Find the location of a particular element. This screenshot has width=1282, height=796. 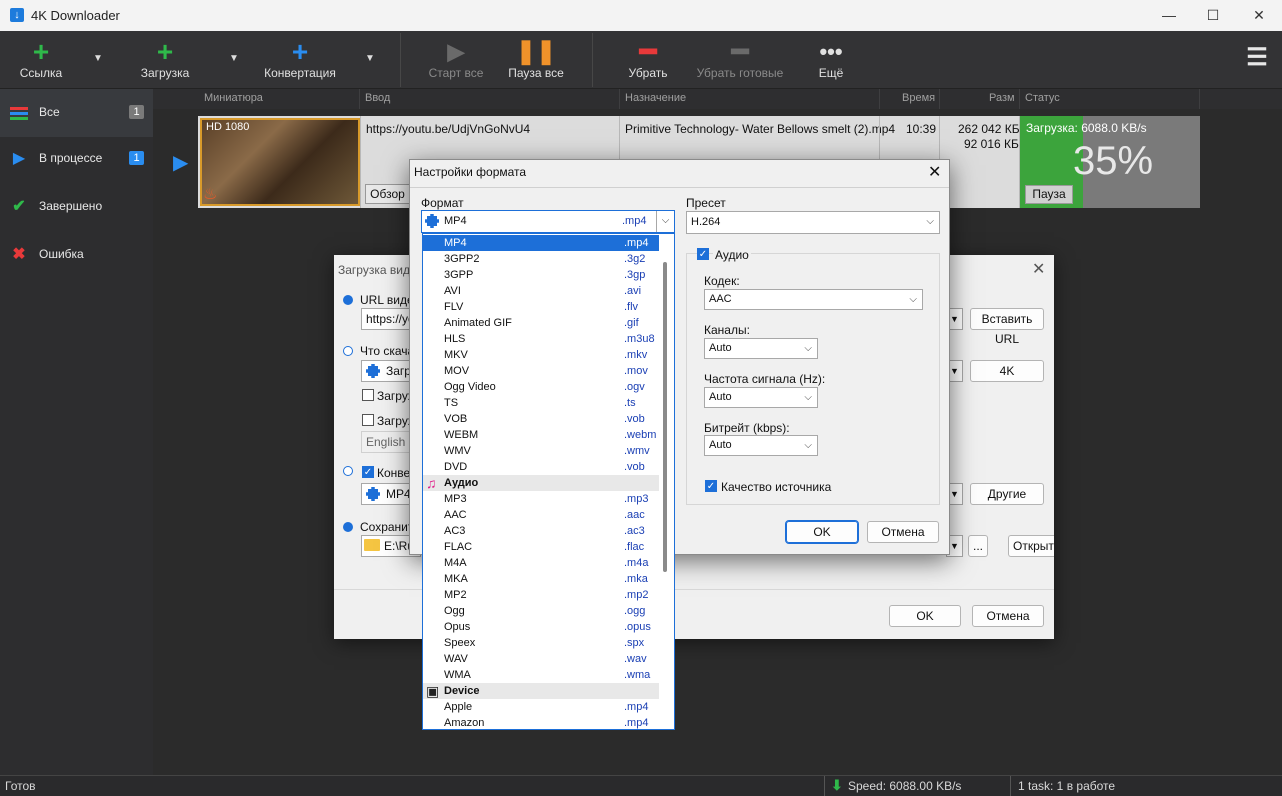

column-status: Статус is located at coordinates (1042, 98).